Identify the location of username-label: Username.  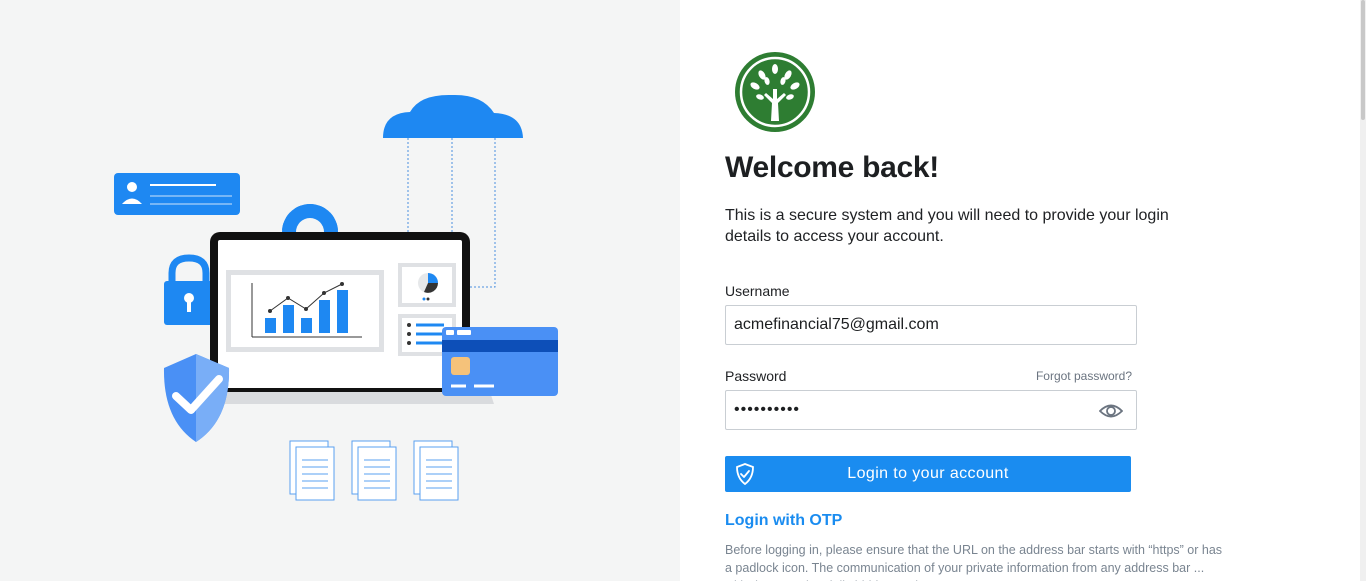
(757, 291).